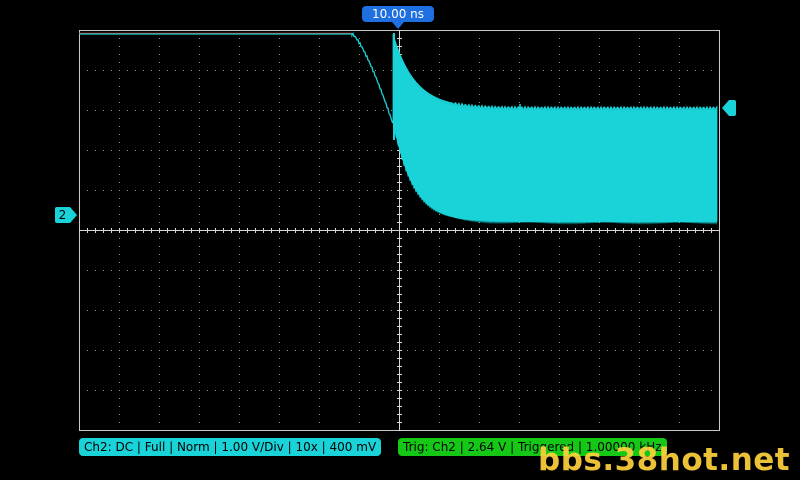  I want to click on timebase-label: 10.00 ns, so click(398, 14).